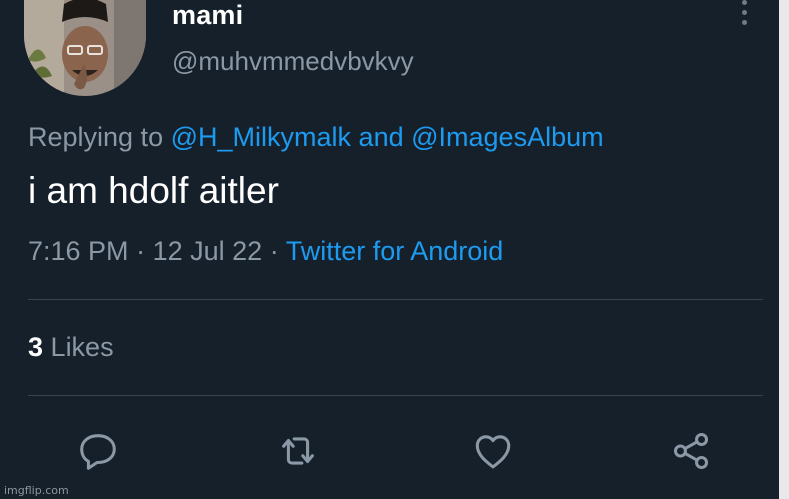 This screenshot has height=499, width=789. Describe the element at coordinates (96, 137) in the screenshot. I see `replying-to-label: Replying to` at that location.